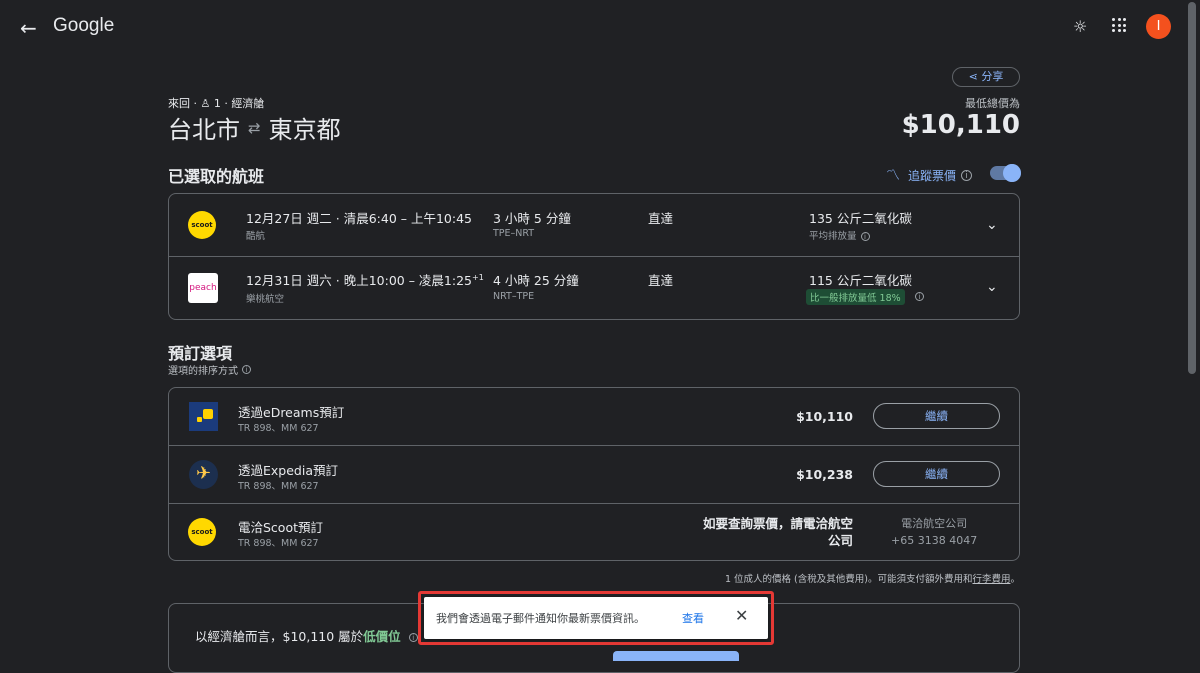 This screenshot has height=673, width=1200. Describe the element at coordinates (203, 371) in the screenshot. I see `sort-label: 選項的排序方式` at that location.